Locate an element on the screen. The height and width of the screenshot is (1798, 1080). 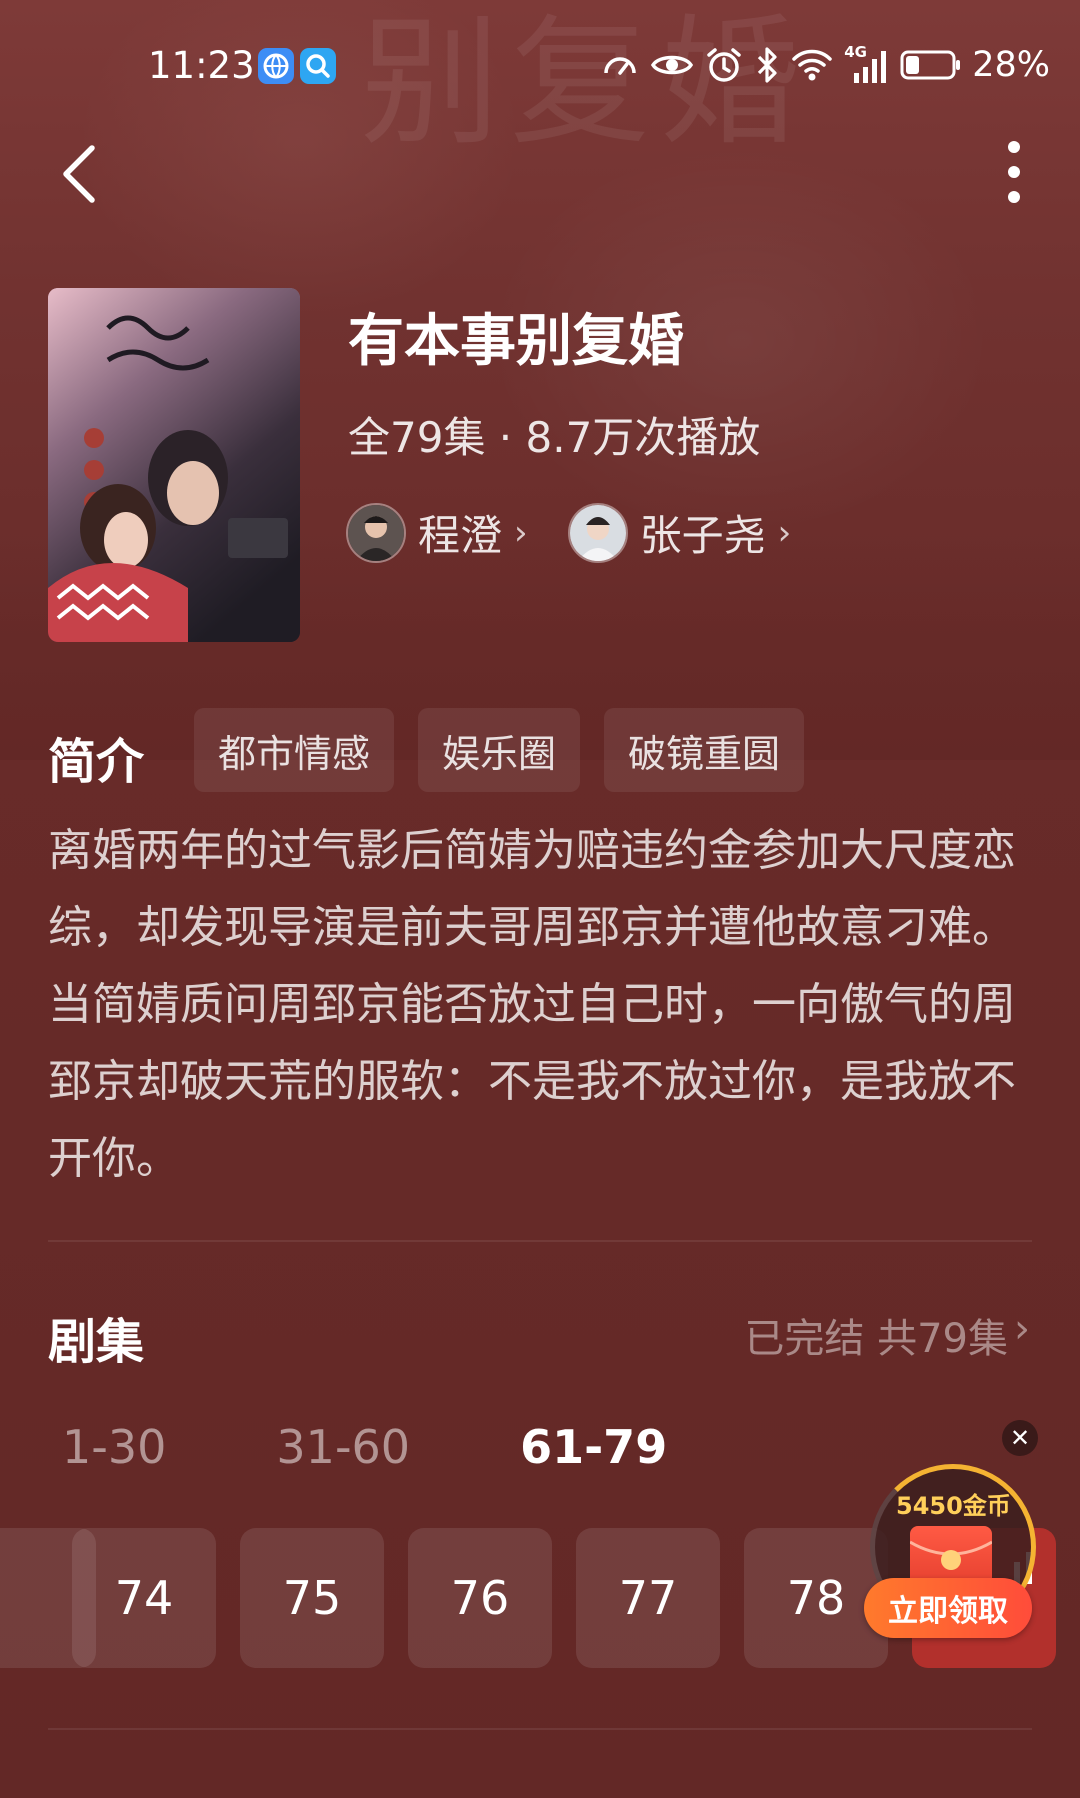
status-time: 11:23 is located at coordinates (201, 65).